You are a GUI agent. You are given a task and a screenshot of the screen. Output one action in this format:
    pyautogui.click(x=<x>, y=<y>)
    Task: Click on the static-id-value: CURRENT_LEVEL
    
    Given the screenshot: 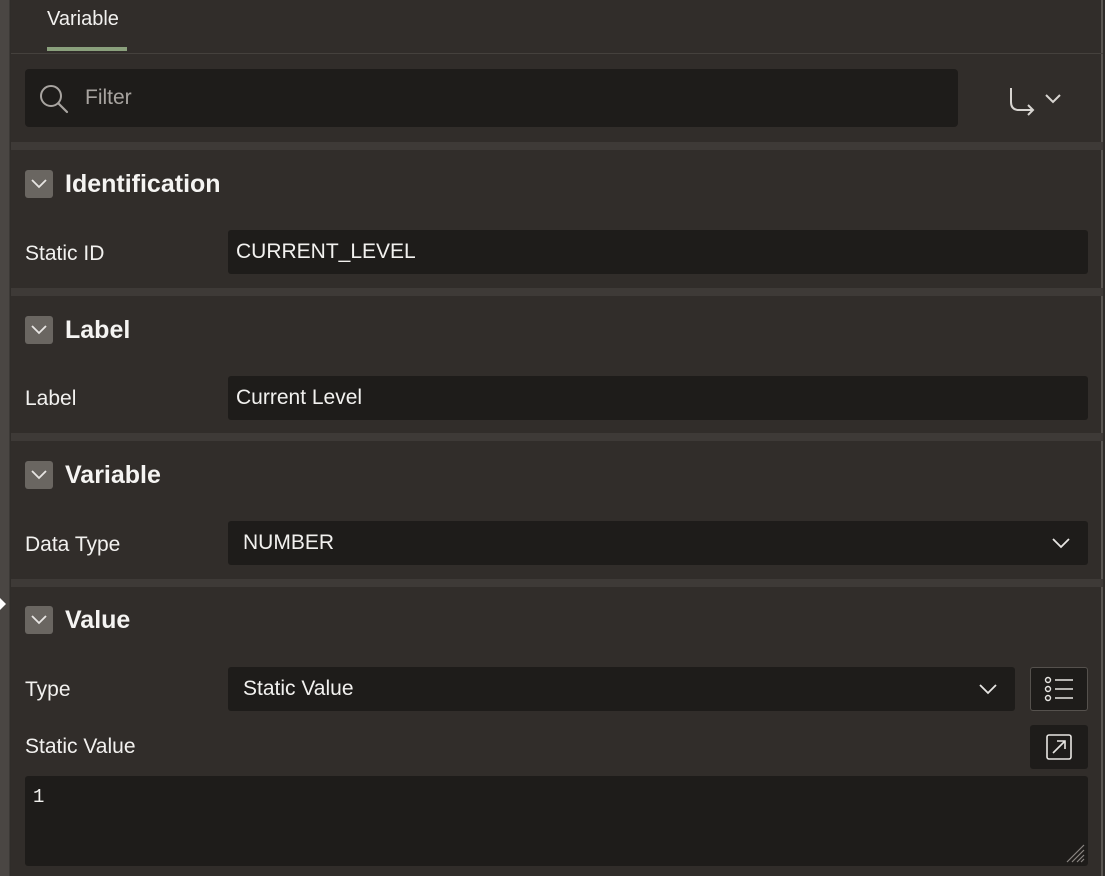 What is the action you would take?
    pyautogui.click(x=326, y=251)
    